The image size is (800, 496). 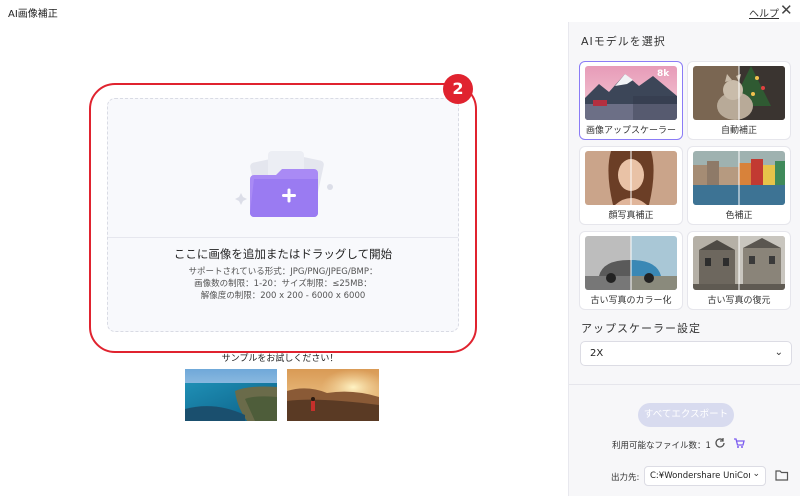 What do you see at coordinates (631, 263) in the screenshot?
I see `colorize-preview` at bounding box center [631, 263].